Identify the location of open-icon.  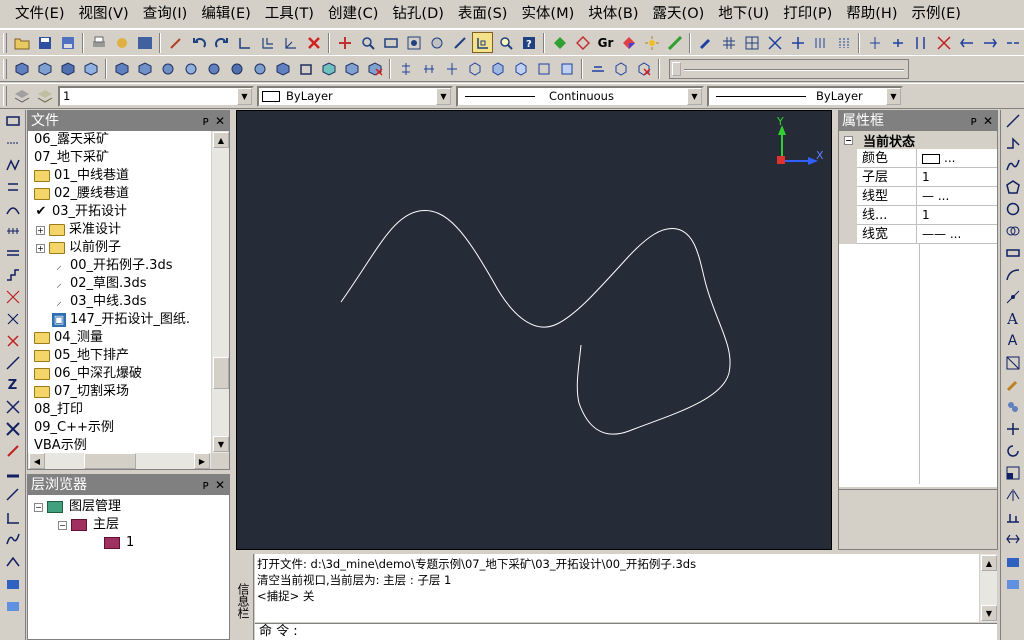
(21, 42).